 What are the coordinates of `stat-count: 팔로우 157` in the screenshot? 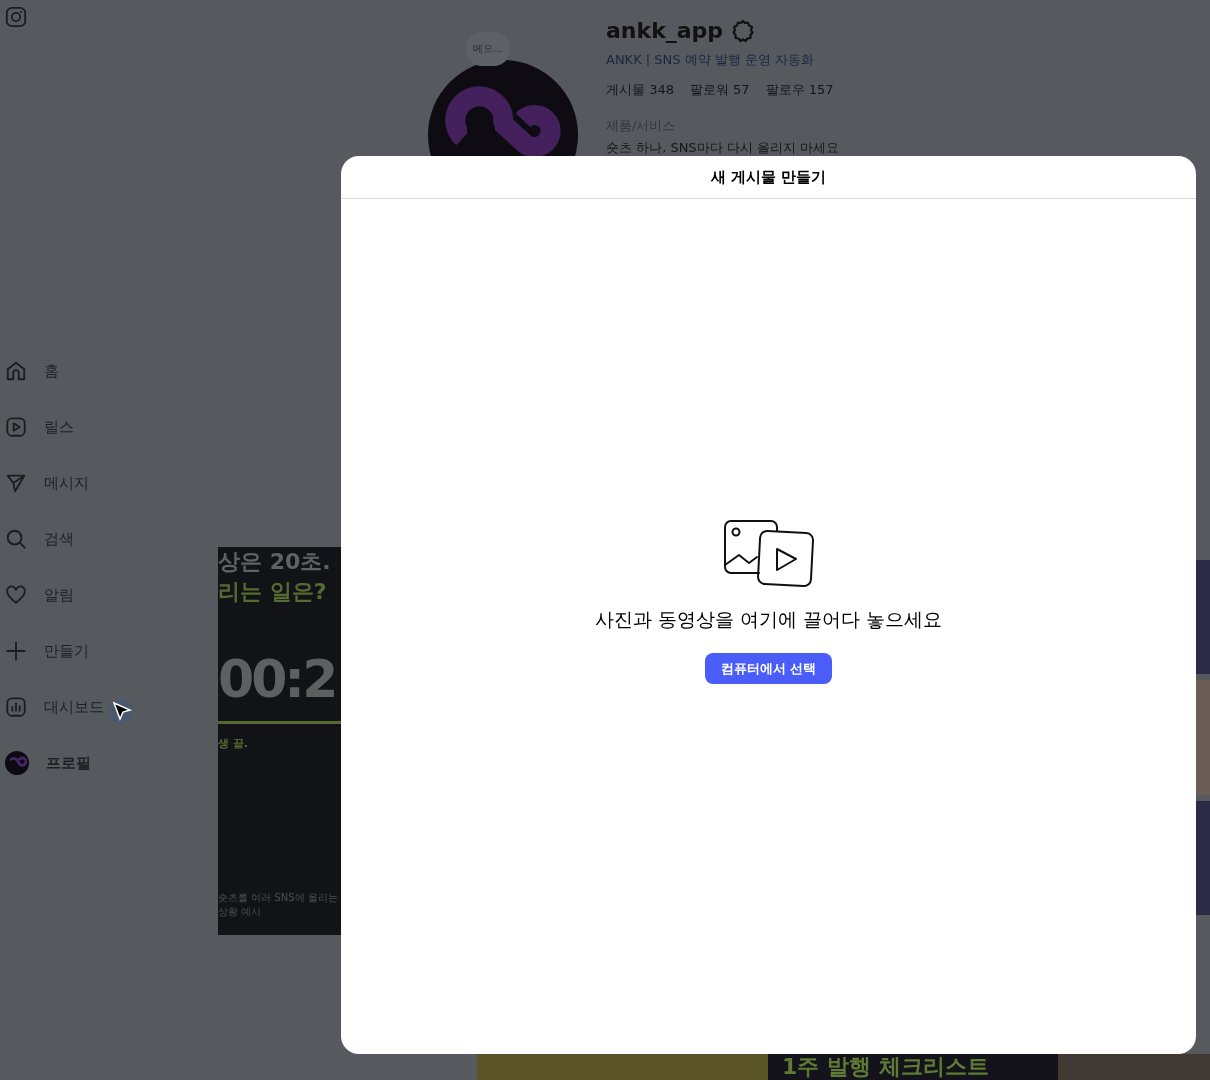 It's located at (799, 90).